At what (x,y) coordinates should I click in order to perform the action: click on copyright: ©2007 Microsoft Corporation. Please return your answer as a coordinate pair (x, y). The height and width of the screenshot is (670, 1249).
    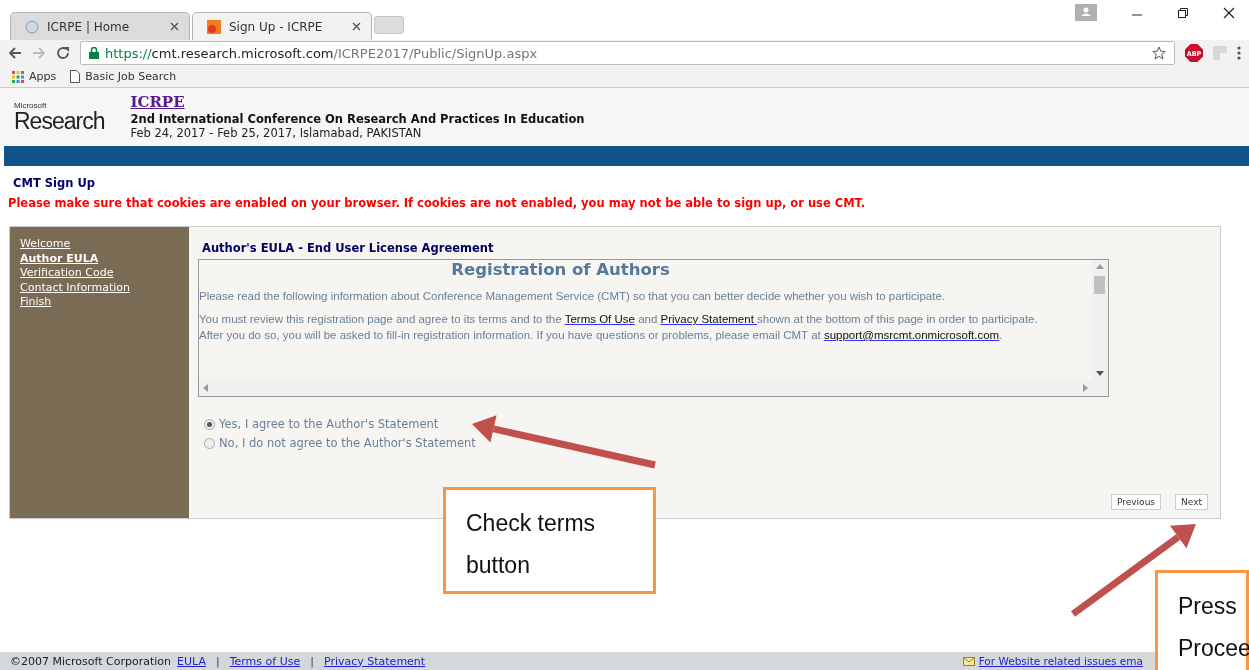
    Looking at the image, I should click on (91, 661).